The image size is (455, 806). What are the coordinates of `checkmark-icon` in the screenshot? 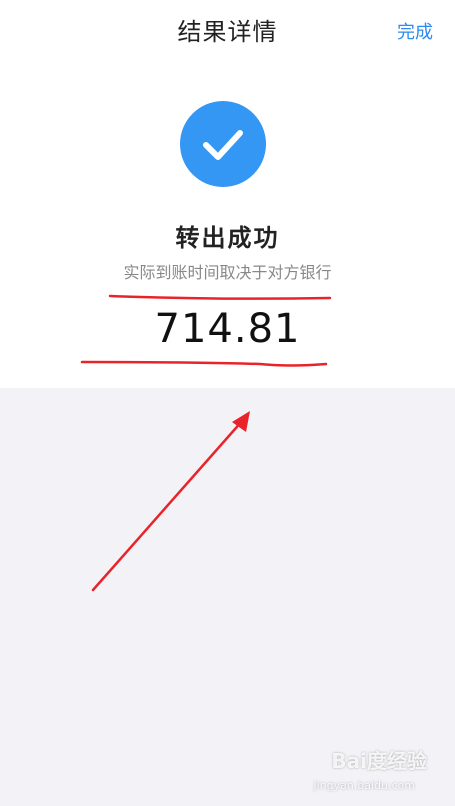 It's located at (223, 145).